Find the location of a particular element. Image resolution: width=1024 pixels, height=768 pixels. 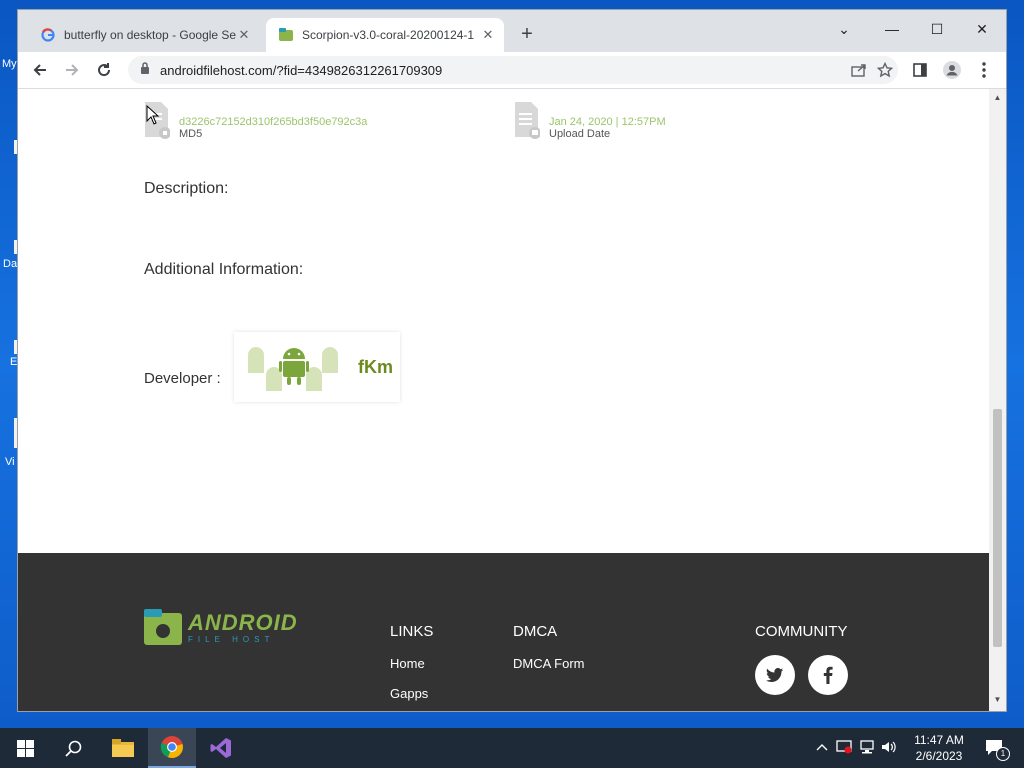

chrome-icon is located at coordinates (171, 747).